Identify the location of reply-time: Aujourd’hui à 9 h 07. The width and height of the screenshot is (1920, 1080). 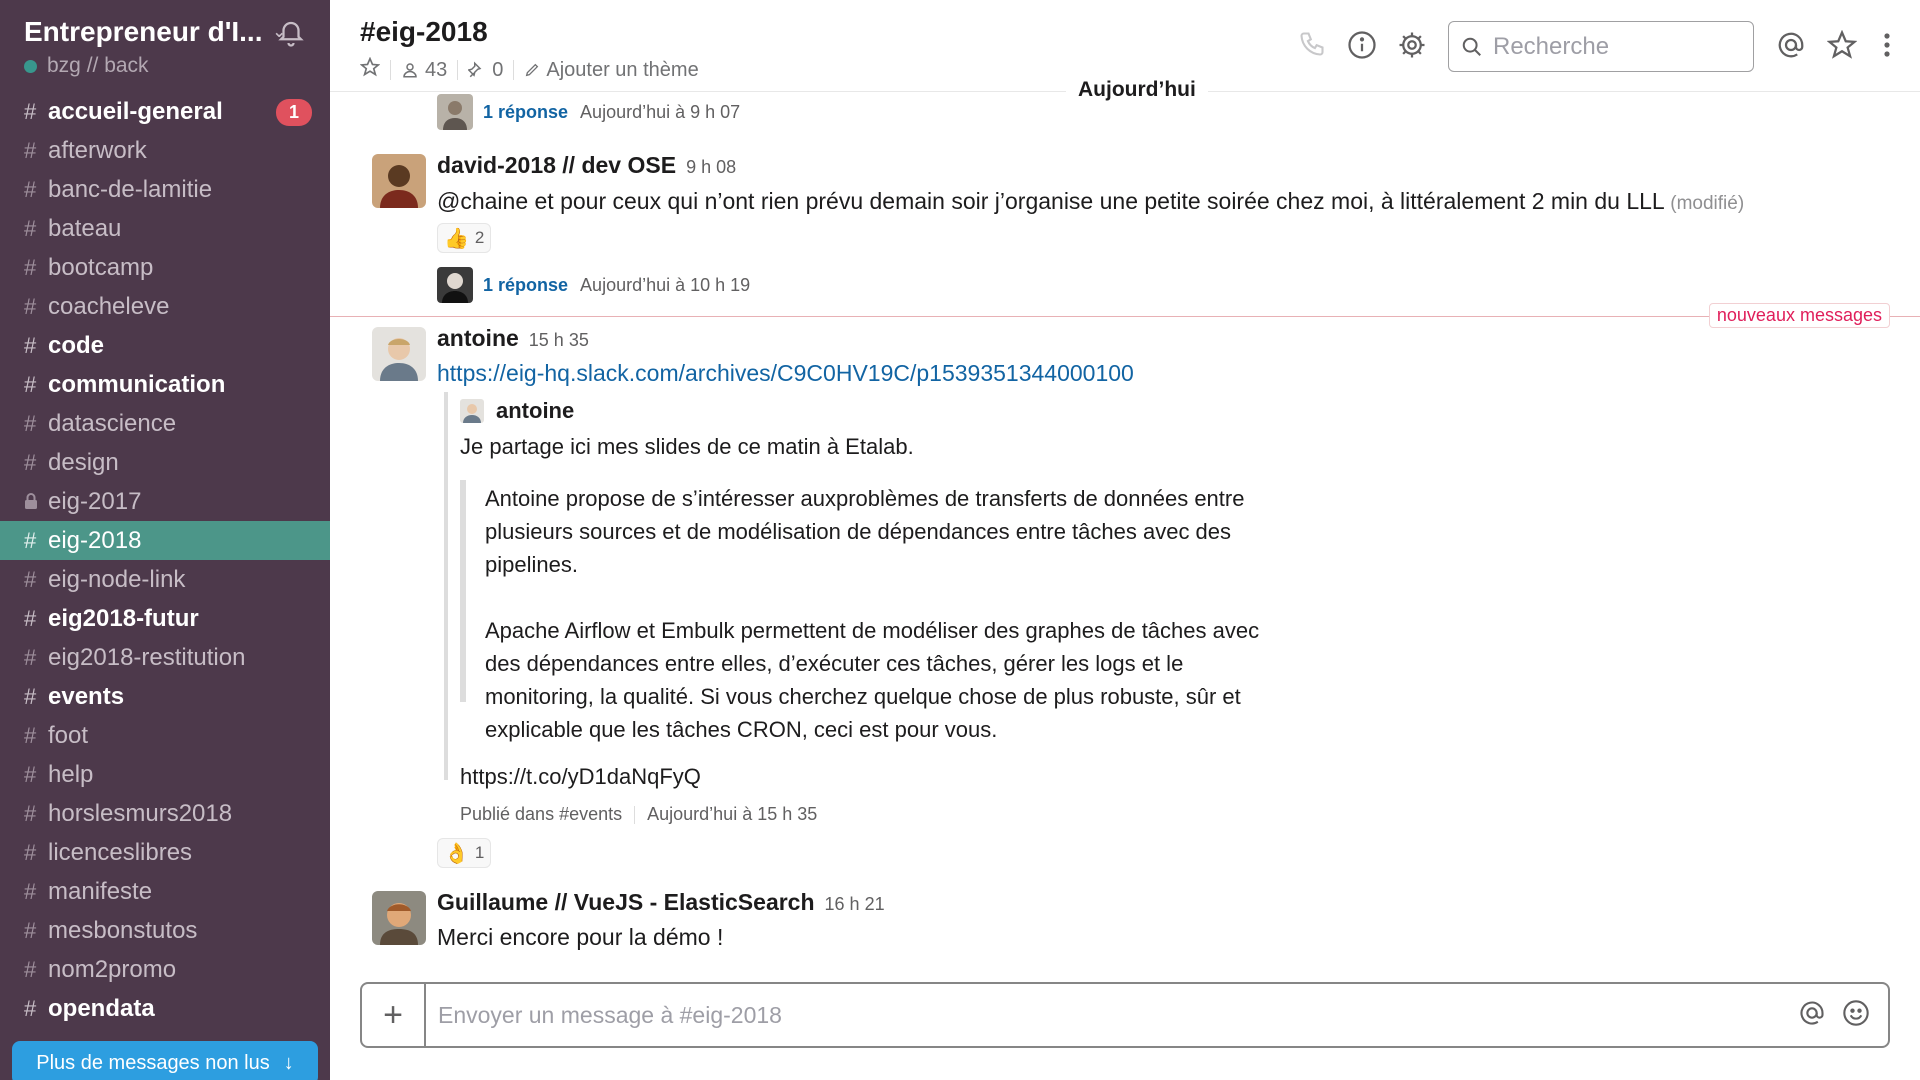
(660, 112).